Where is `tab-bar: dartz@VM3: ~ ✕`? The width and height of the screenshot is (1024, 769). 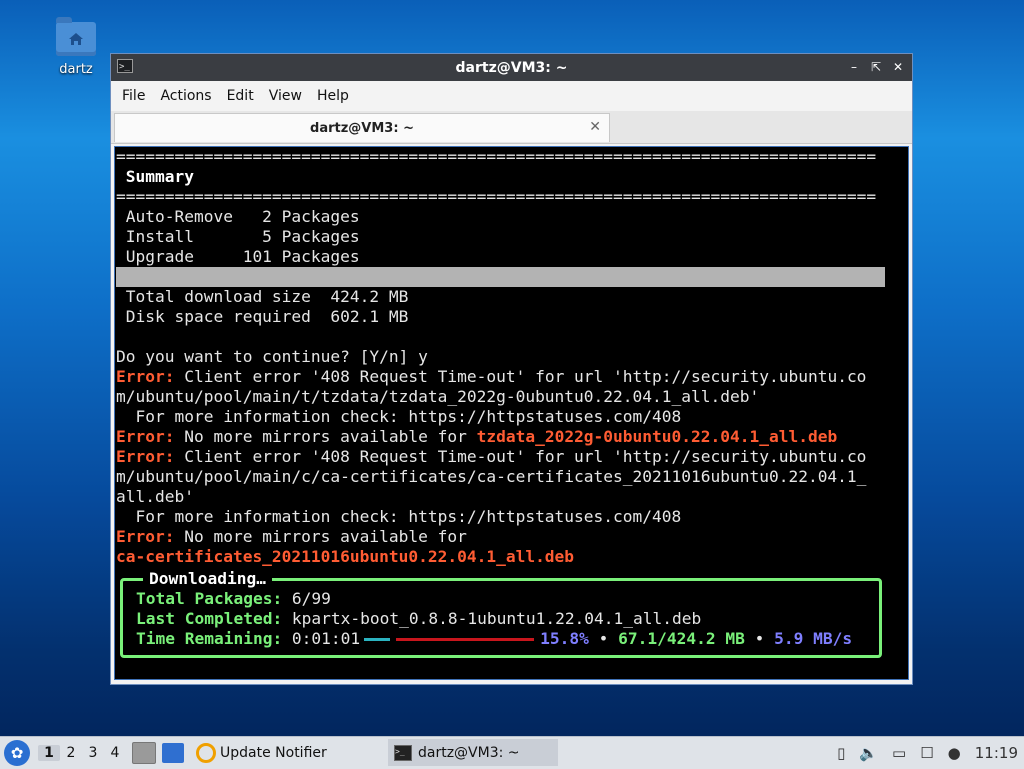
tab-bar: dartz@VM3: ~ ✕ is located at coordinates (511, 127).